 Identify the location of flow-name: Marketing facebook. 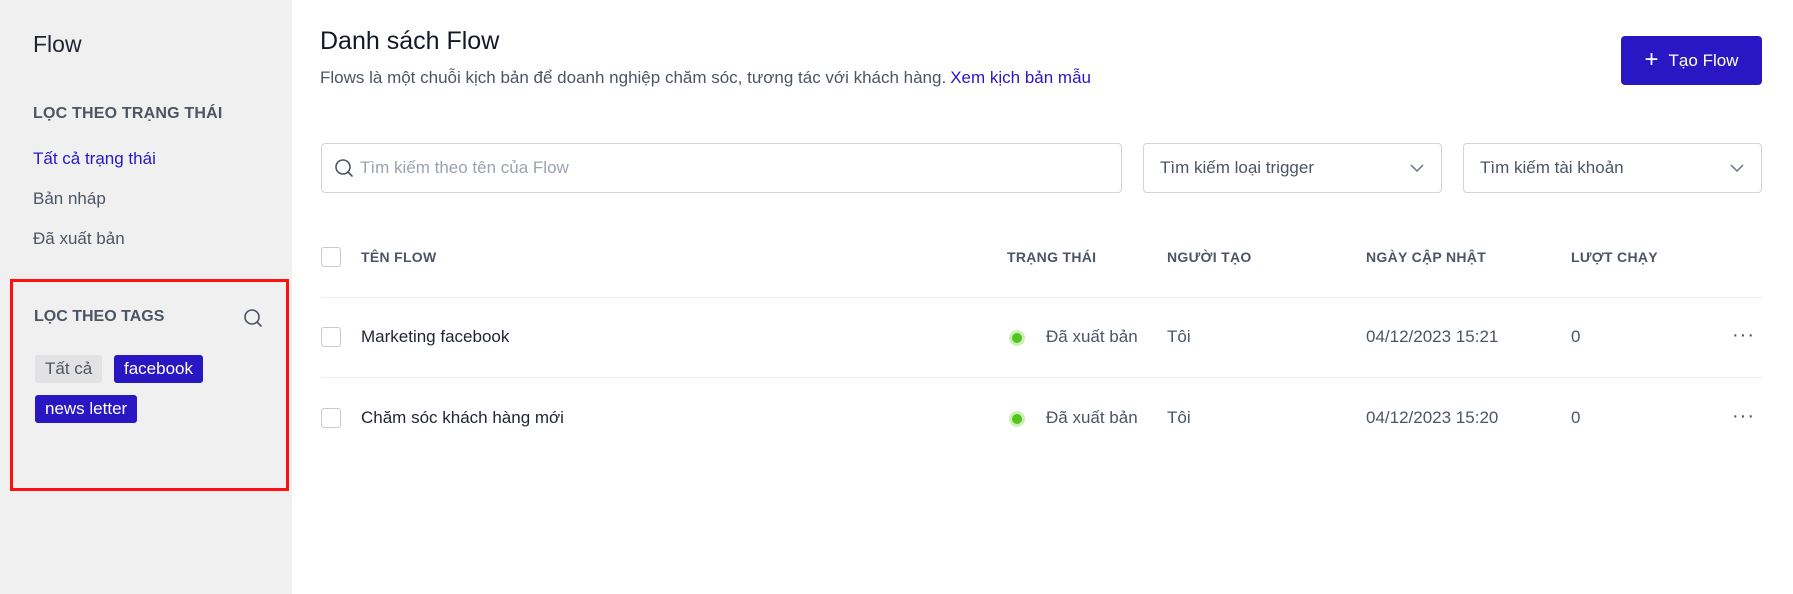
(435, 337).